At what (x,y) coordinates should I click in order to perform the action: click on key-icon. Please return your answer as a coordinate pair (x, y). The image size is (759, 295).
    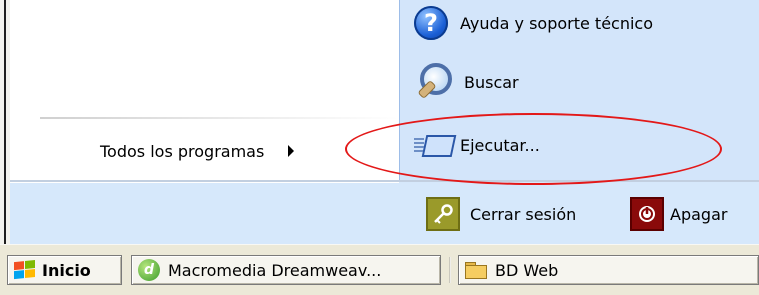
    Looking at the image, I should click on (443, 214).